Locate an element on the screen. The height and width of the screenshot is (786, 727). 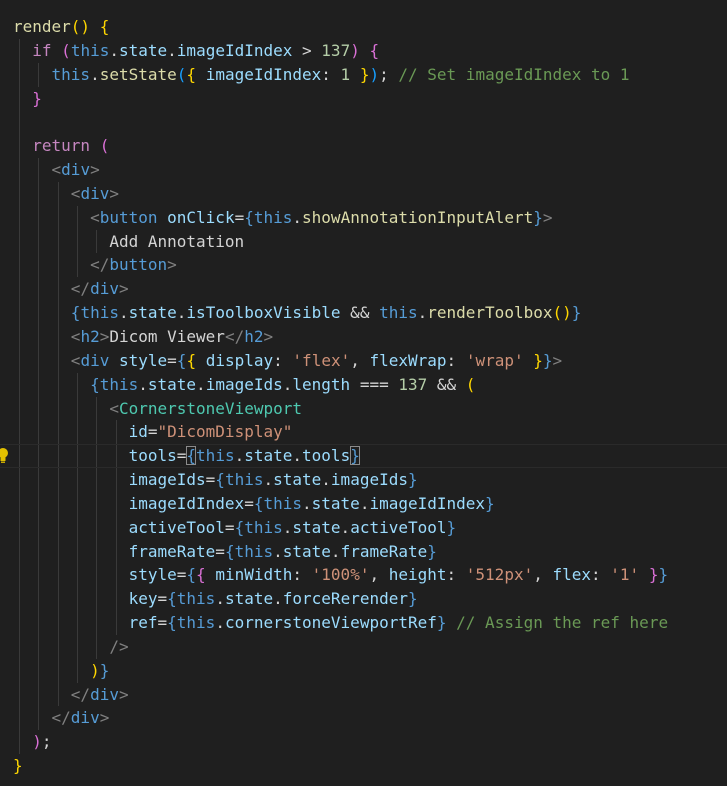
code-line: )} is located at coordinates (363, 670).